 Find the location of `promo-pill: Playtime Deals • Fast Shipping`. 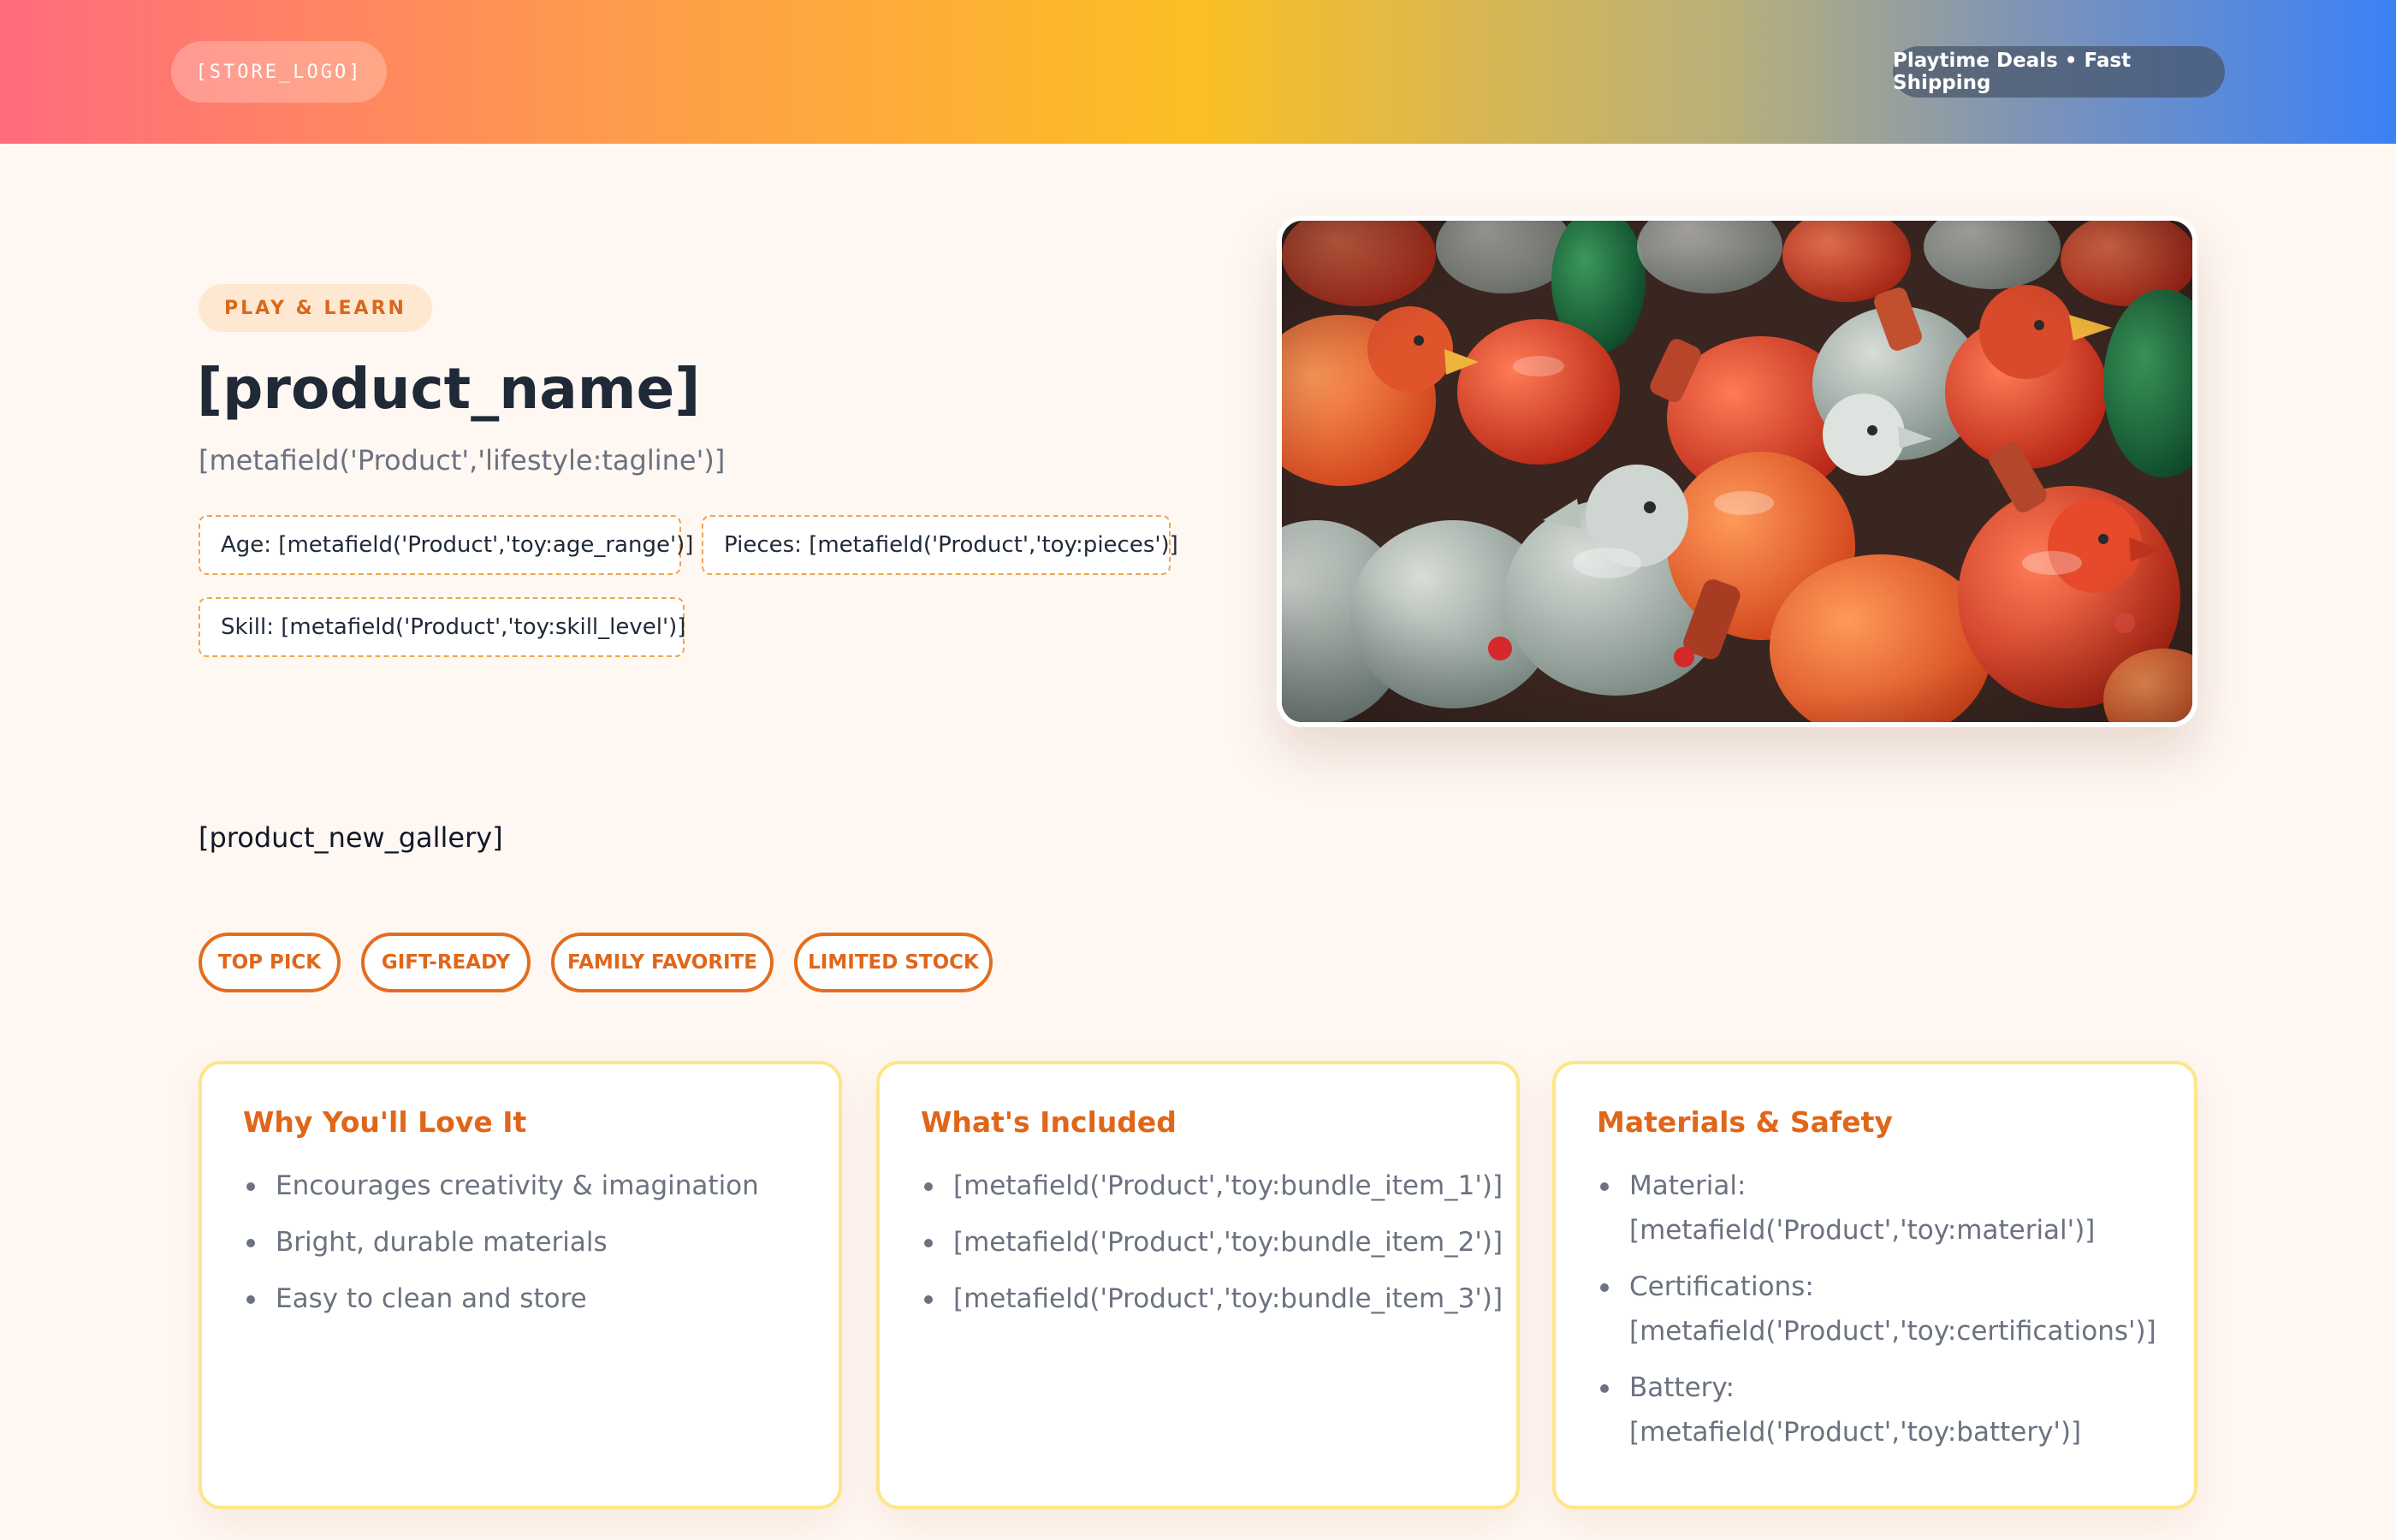

promo-pill: Playtime Deals • Fast Shipping is located at coordinates (2059, 72).